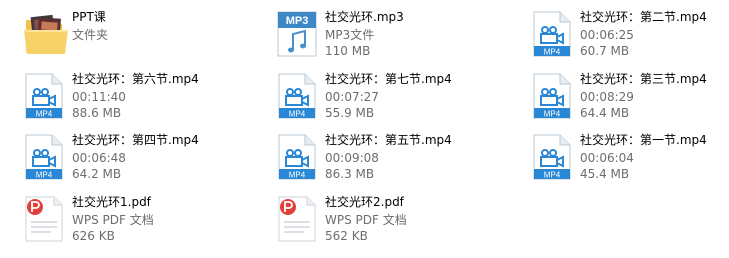 The image size is (729, 258). What do you see at coordinates (93, 236) in the screenshot?
I see `file-size: 626 KB` at bounding box center [93, 236].